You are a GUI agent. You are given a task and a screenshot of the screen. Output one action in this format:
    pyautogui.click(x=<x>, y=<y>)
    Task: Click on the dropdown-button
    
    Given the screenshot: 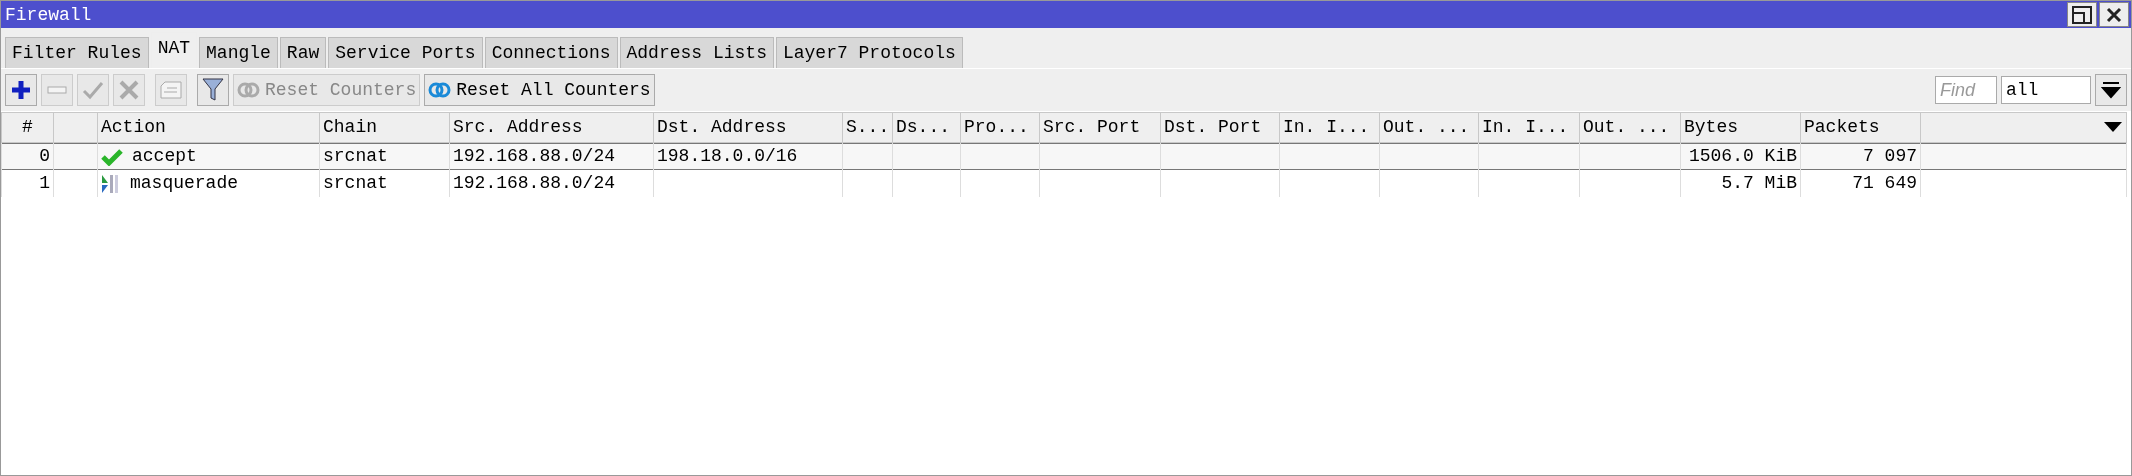 What is the action you would take?
    pyautogui.click(x=2111, y=90)
    